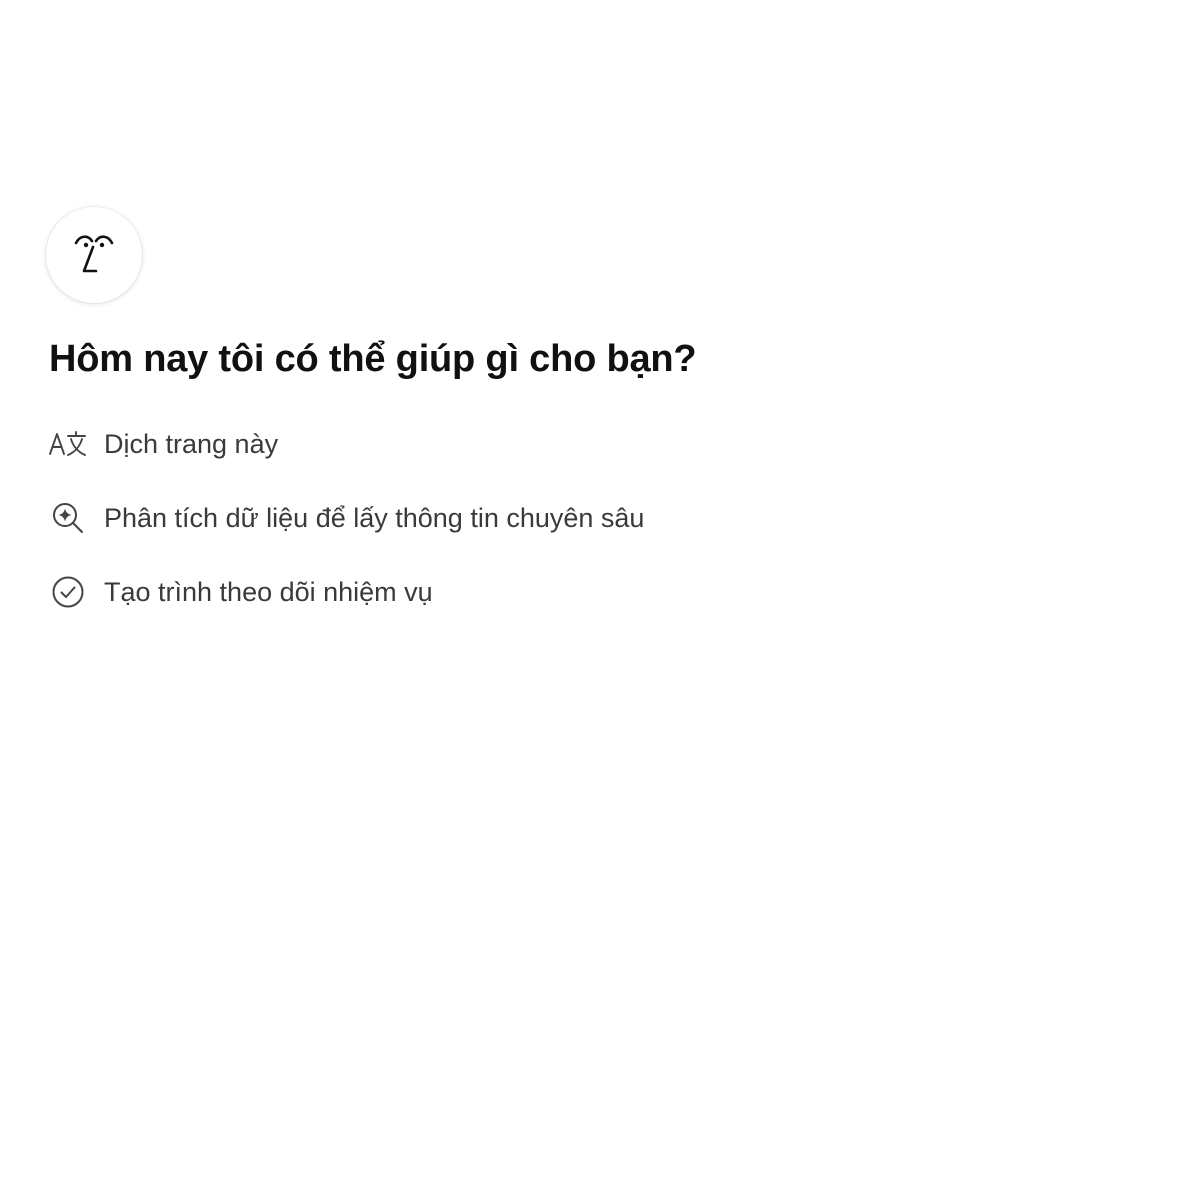 This screenshot has width=1200, height=1200. I want to click on suggestion-label: Dịch trang này, so click(191, 443).